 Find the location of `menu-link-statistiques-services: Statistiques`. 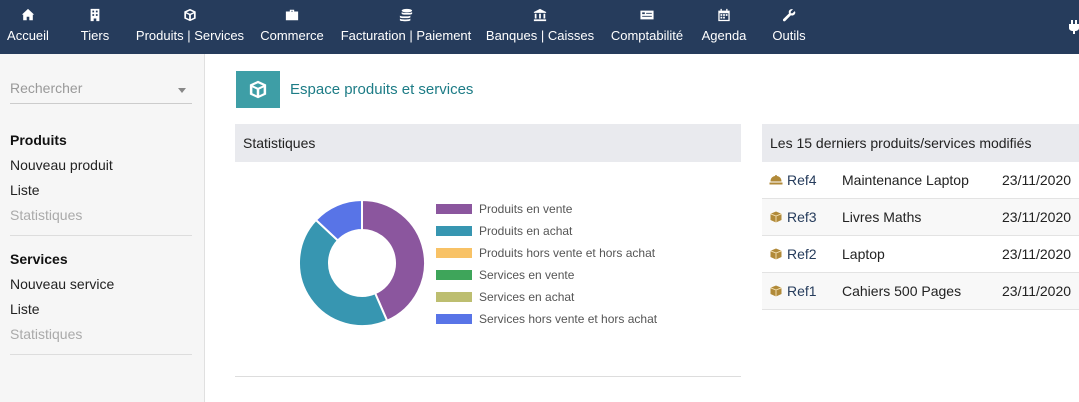

menu-link-statistiques-services: Statistiques is located at coordinates (46, 334).